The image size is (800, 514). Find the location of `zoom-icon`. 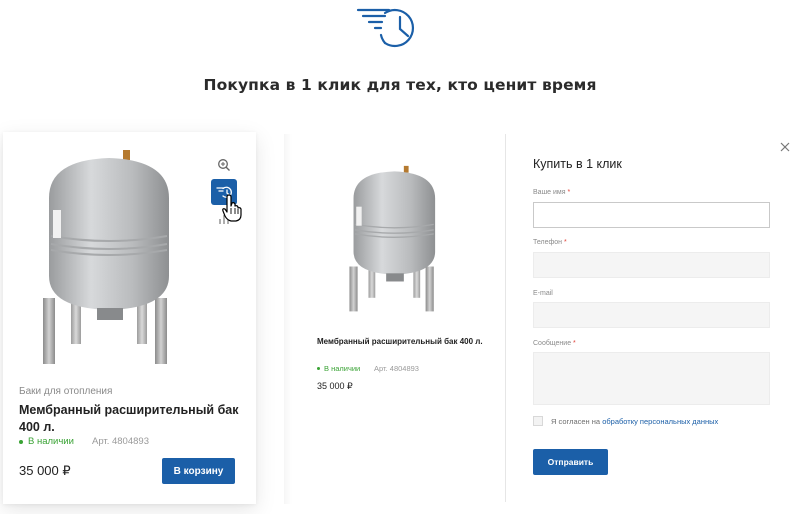

zoom-icon is located at coordinates (224, 165).